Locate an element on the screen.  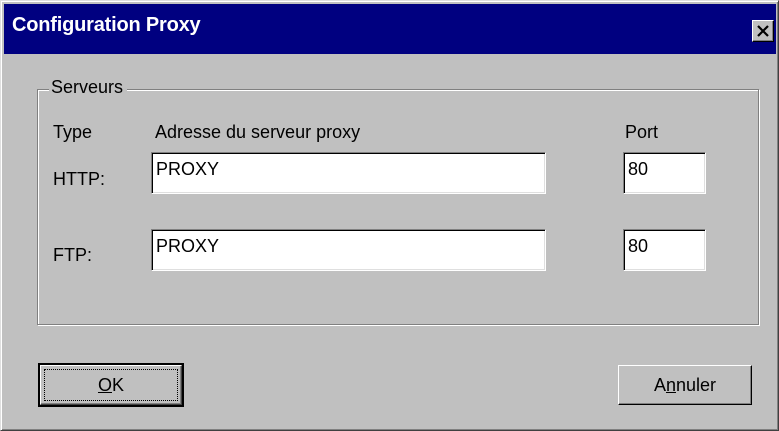
ok-button-label: OK is located at coordinates (111, 385).